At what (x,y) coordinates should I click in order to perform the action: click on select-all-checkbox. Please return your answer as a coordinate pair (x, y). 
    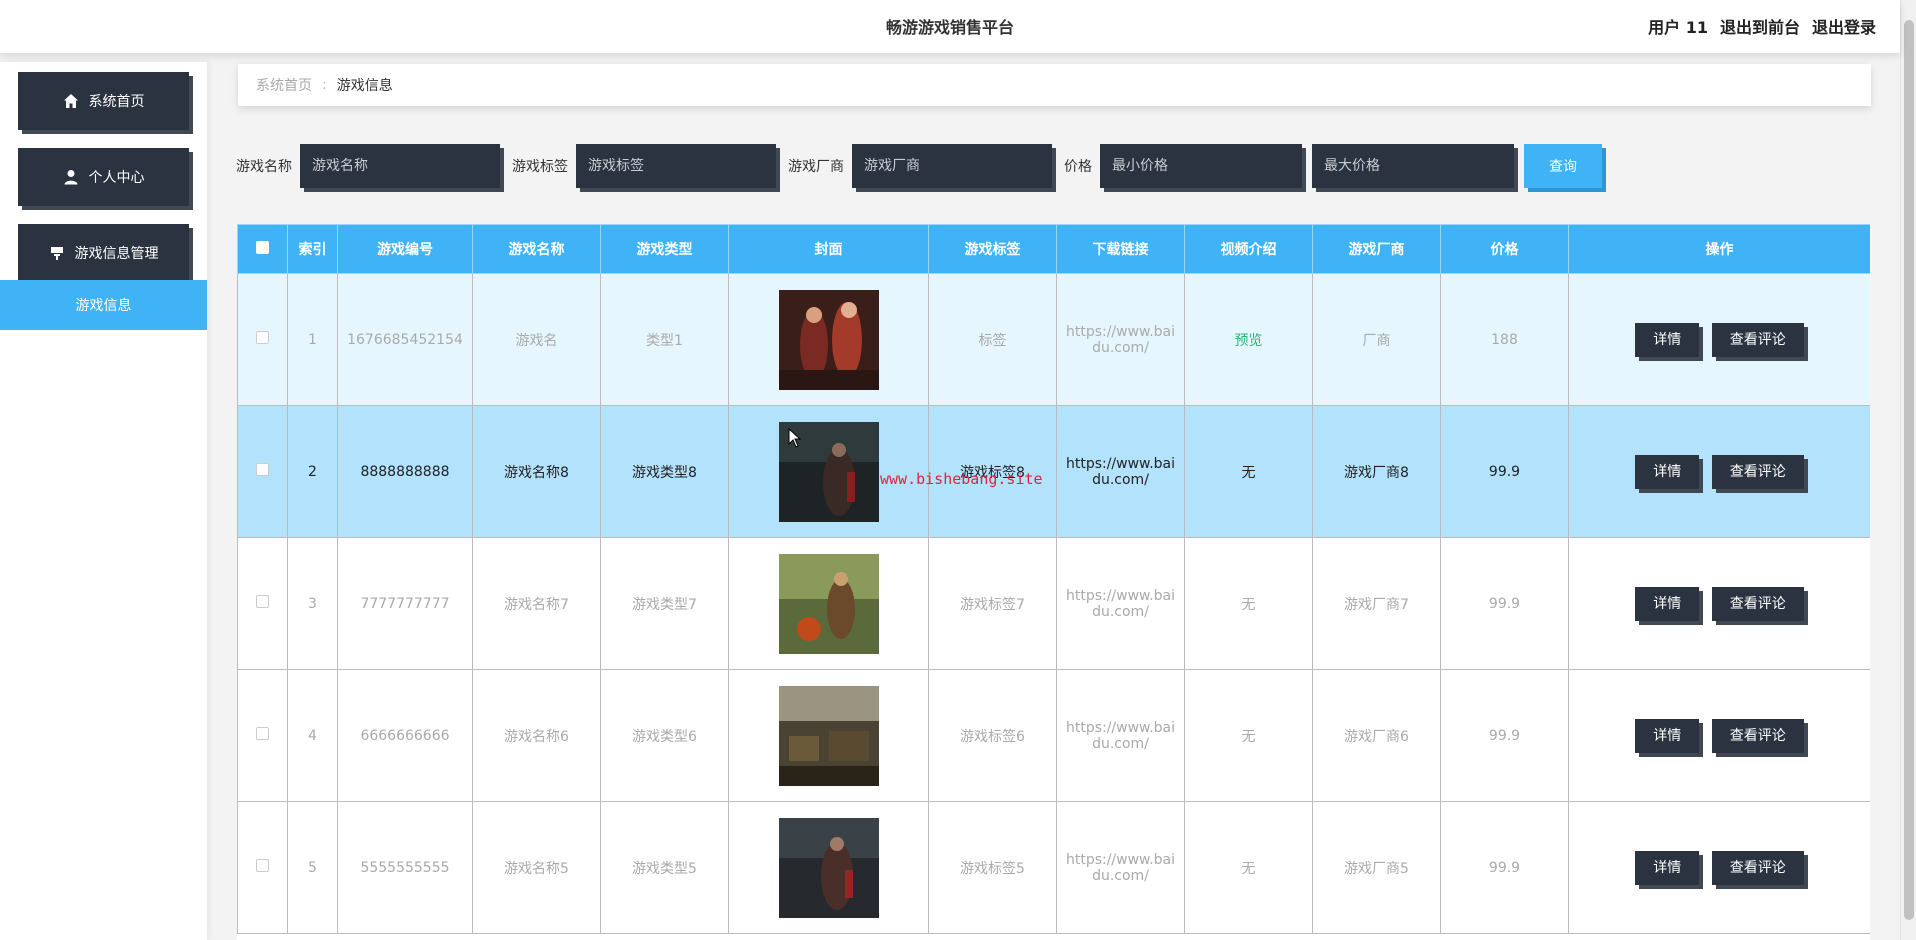
    Looking at the image, I should click on (262, 247).